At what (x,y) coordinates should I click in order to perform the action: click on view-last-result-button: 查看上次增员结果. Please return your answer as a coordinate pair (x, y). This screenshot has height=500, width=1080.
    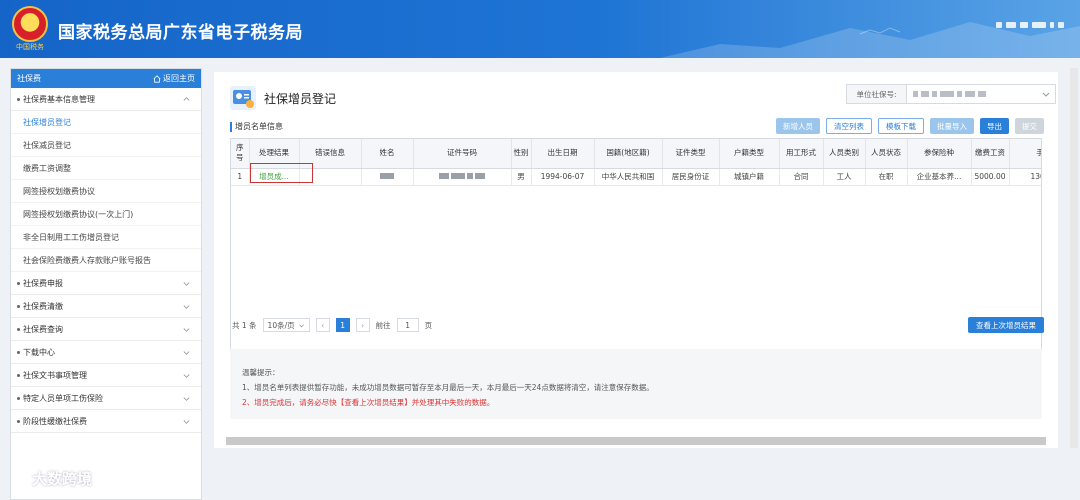
    Looking at the image, I should click on (1006, 325).